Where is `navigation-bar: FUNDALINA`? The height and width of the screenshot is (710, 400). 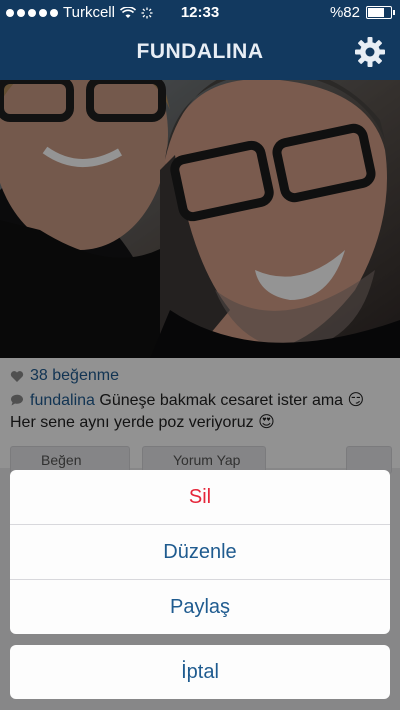
navigation-bar: FUNDALINA is located at coordinates (200, 53).